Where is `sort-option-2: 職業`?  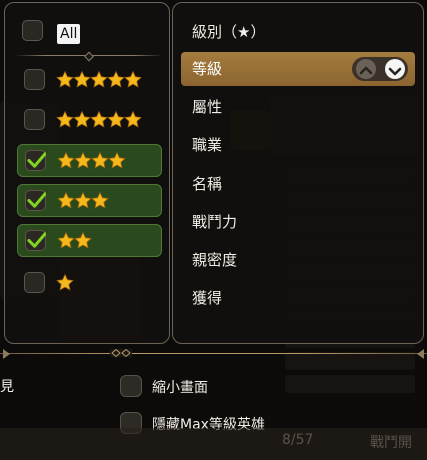 sort-option-2: 職業 is located at coordinates (298, 145).